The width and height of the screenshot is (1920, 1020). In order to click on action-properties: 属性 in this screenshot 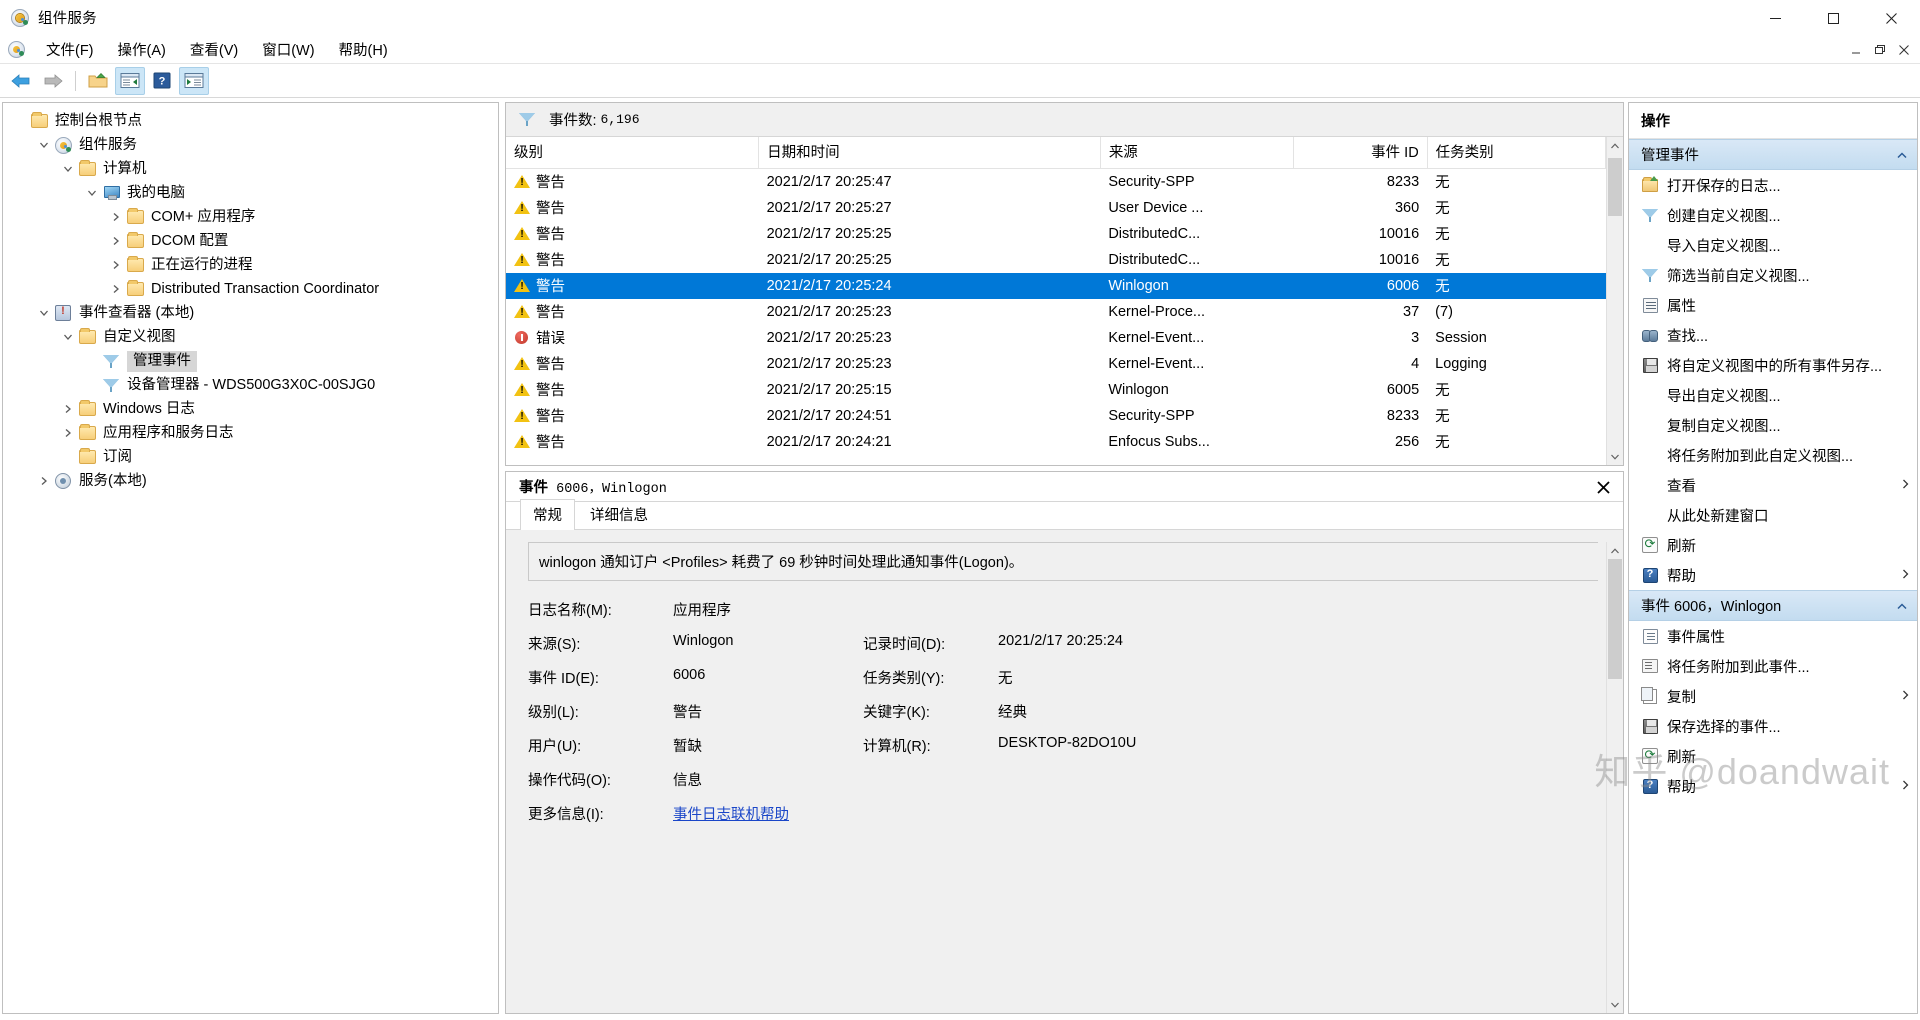, I will do `click(1773, 305)`.